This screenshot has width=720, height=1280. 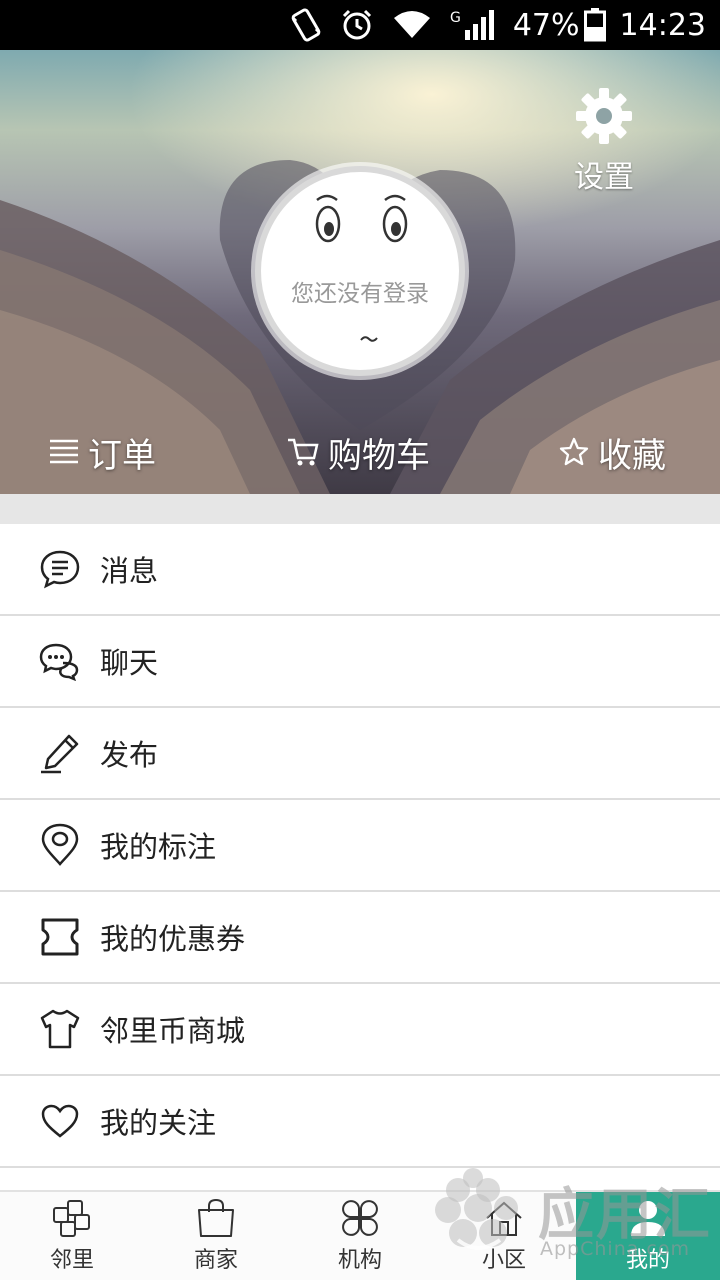 I want to click on menu-item-label: 聊天, so click(x=129, y=663).